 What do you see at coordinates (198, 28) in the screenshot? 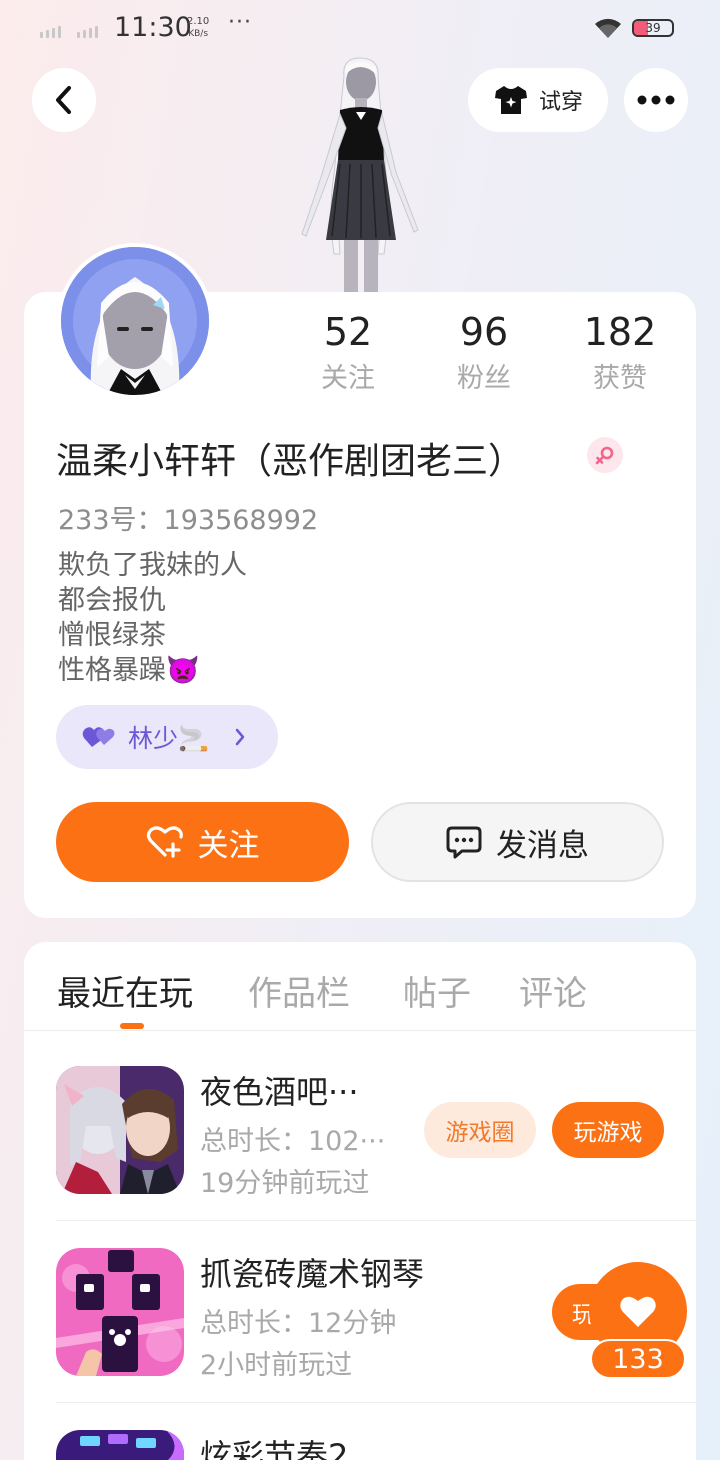
I see `net-speed: 2.10 KB/s` at bounding box center [198, 28].